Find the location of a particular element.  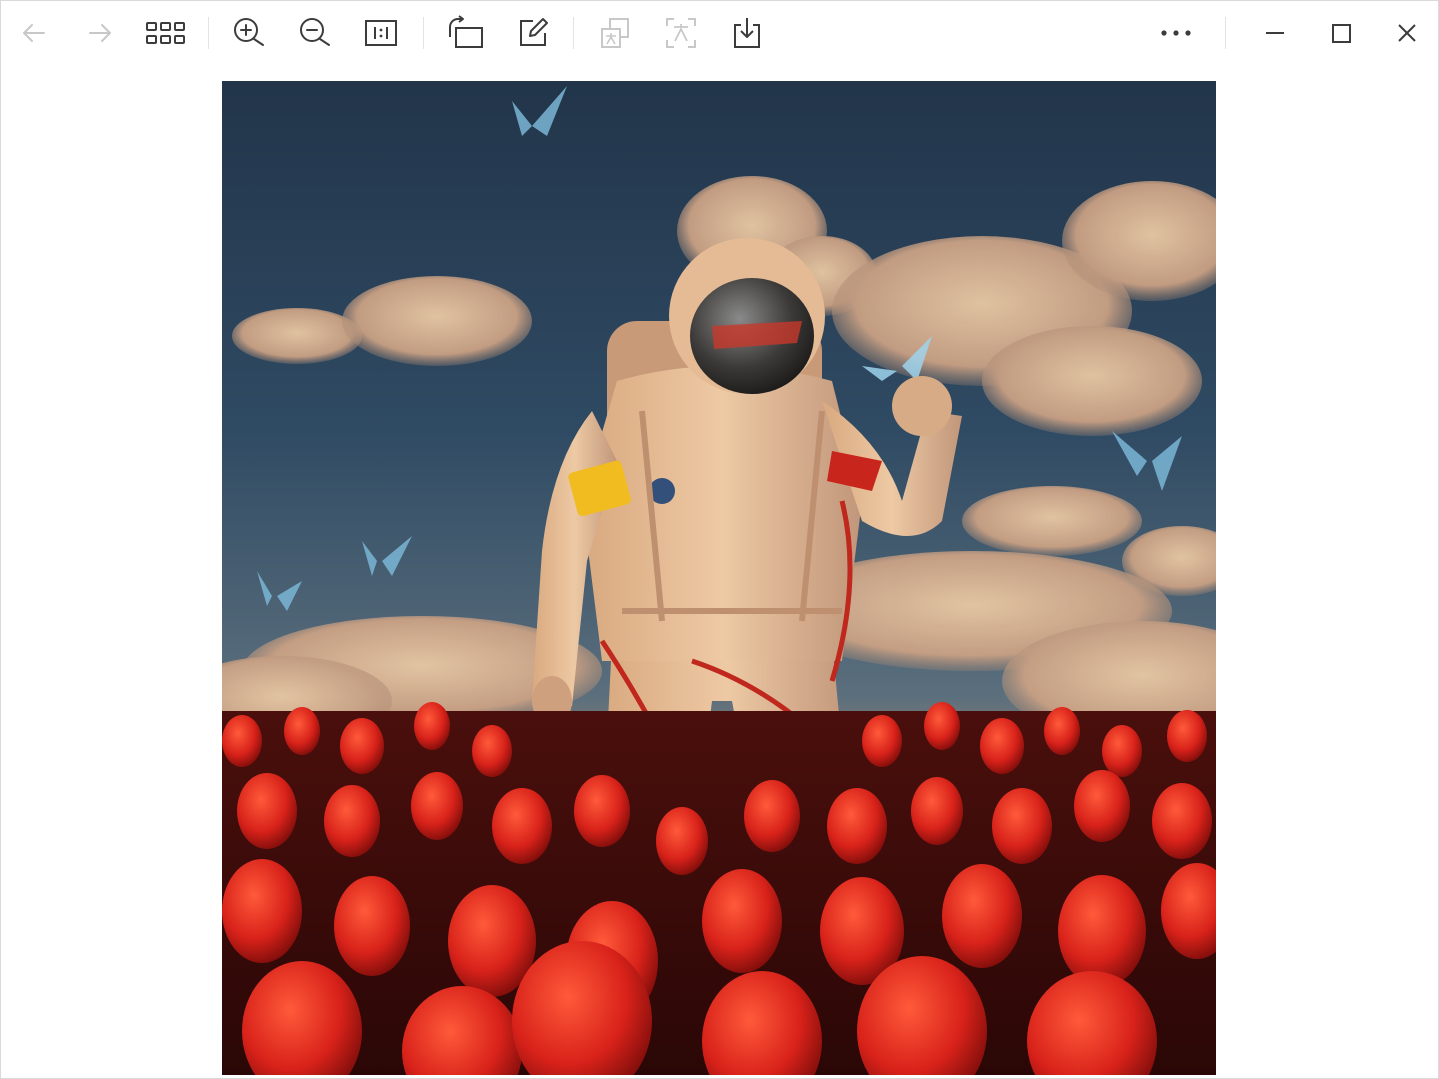

minimize-icon is located at coordinates (1275, 33).